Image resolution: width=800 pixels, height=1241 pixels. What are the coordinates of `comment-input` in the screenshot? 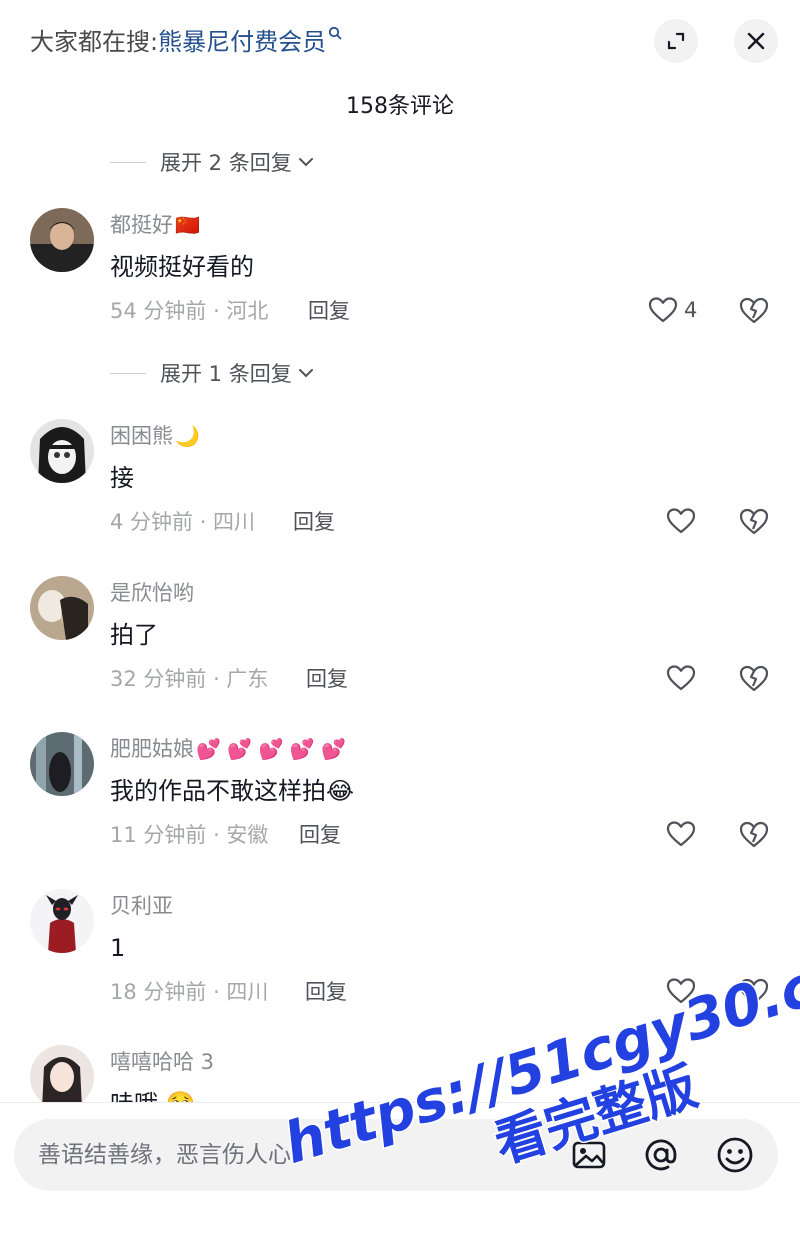 It's located at (278, 1155).